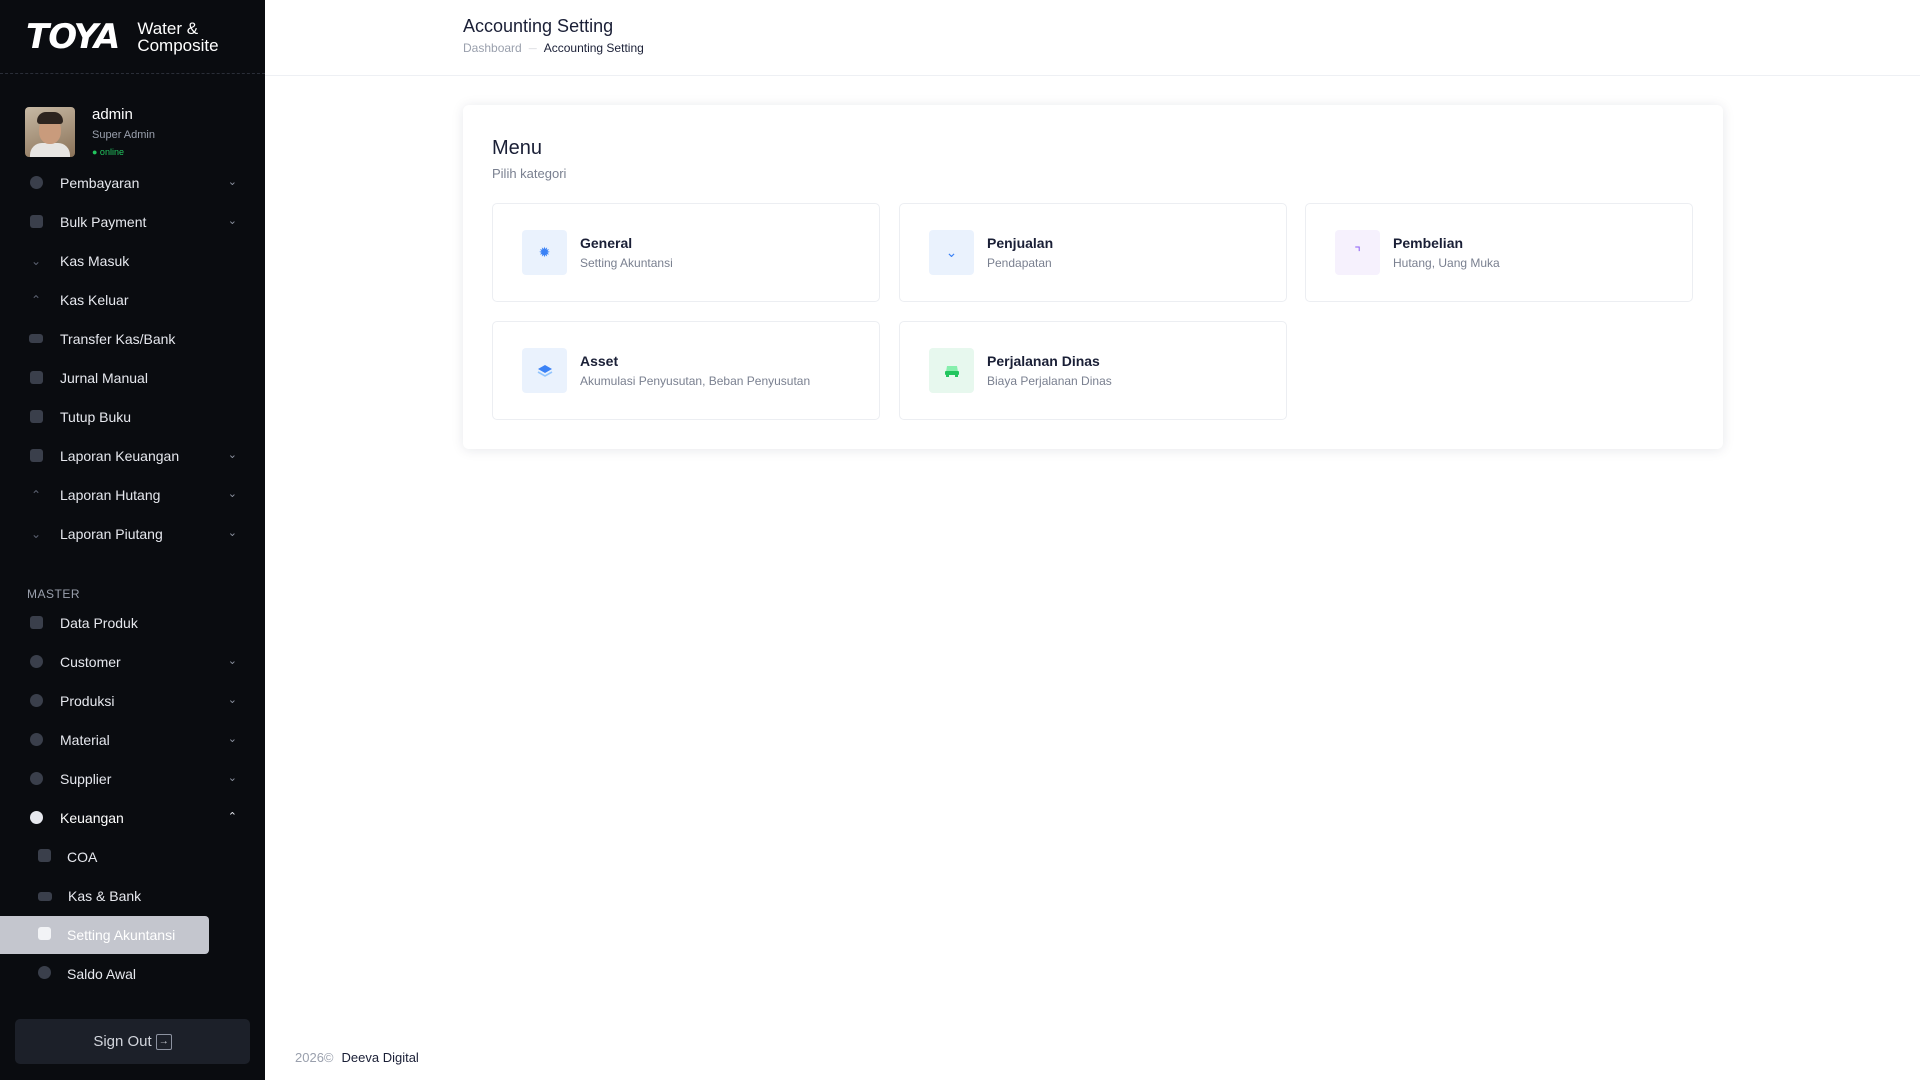  I want to click on sidebar-item-label: Transfer Kas/Bank, so click(118, 338).